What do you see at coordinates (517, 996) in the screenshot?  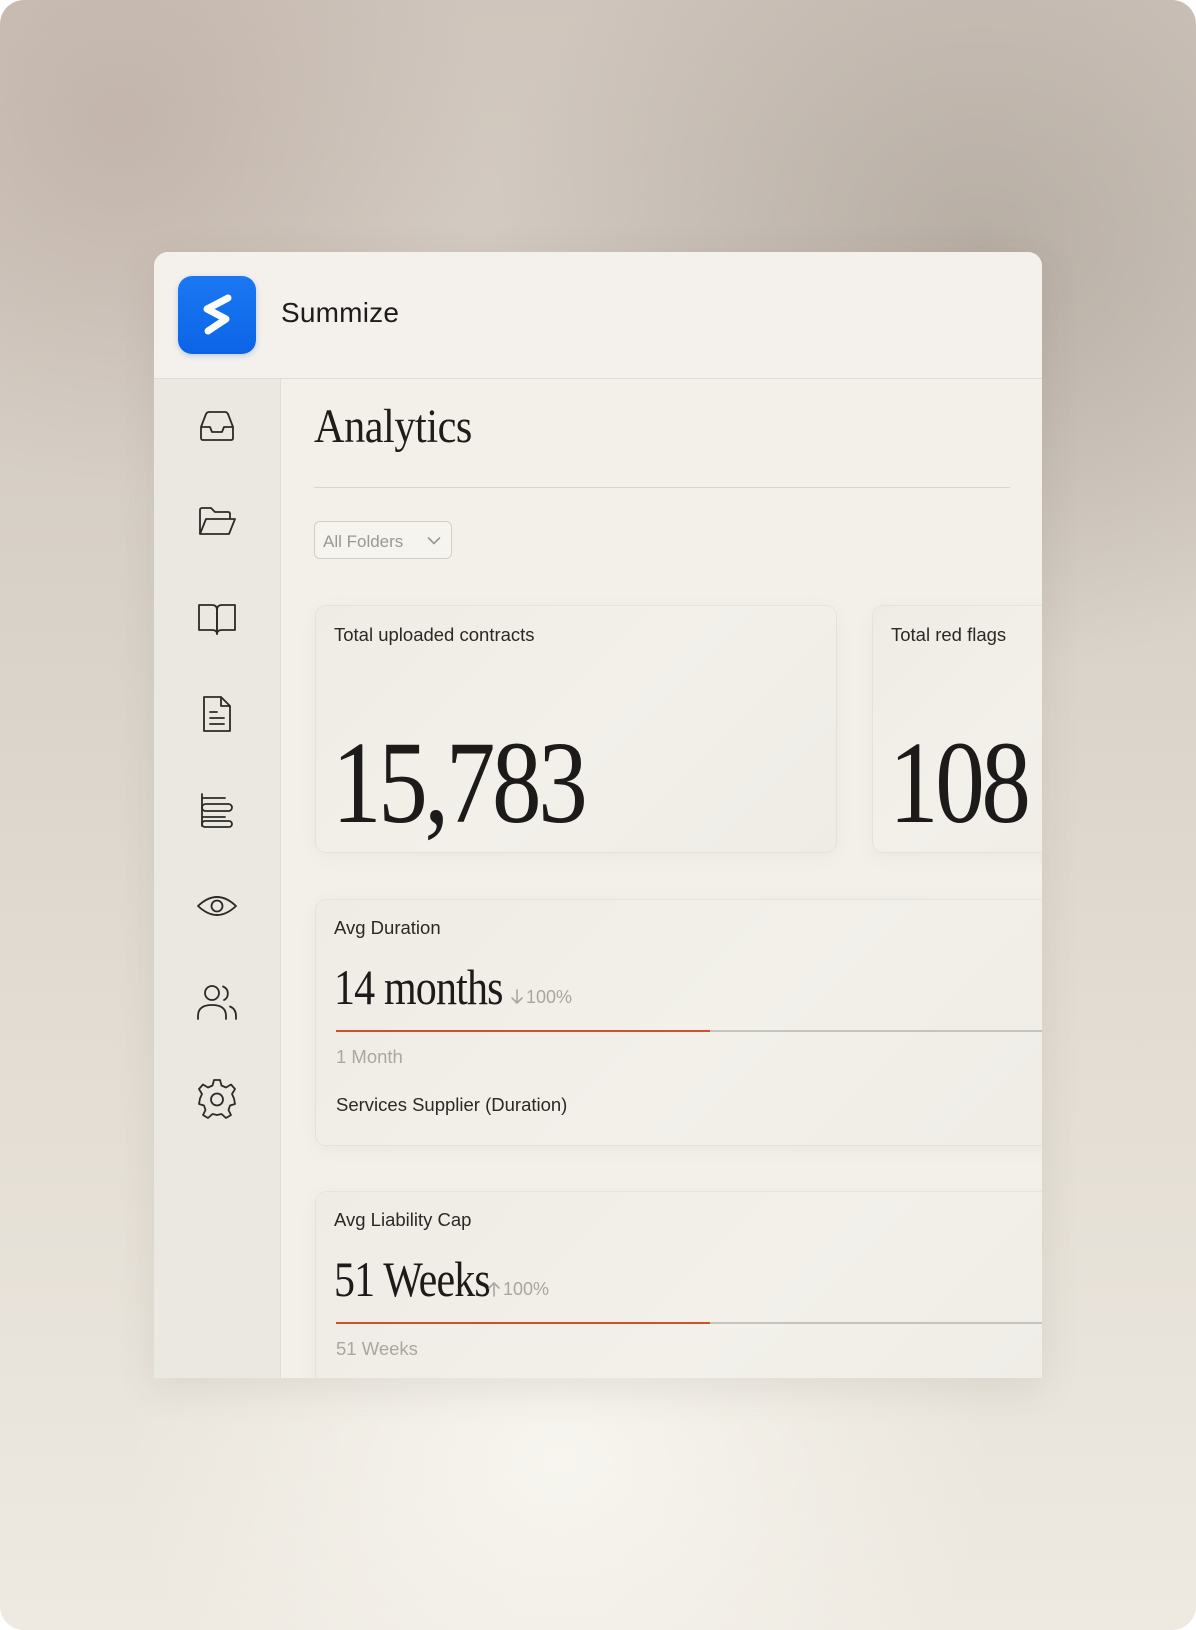 I see `arrow-down-icon` at bounding box center [517, 996].